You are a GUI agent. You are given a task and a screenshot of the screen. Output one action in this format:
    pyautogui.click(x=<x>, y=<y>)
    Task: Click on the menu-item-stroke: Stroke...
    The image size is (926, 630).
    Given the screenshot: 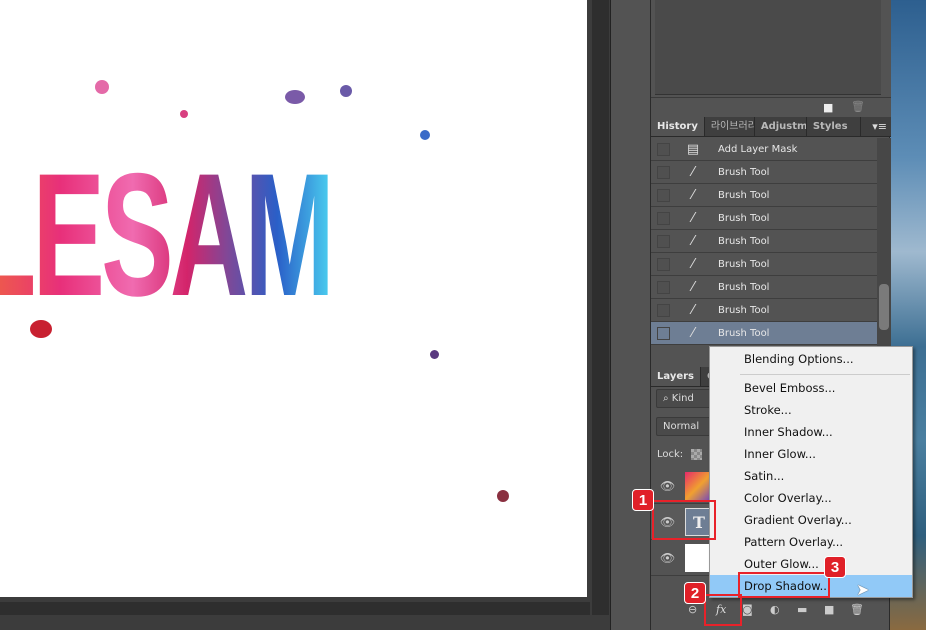 What is the action you would take?
    pyautogui.click(x=811, y=410)
    